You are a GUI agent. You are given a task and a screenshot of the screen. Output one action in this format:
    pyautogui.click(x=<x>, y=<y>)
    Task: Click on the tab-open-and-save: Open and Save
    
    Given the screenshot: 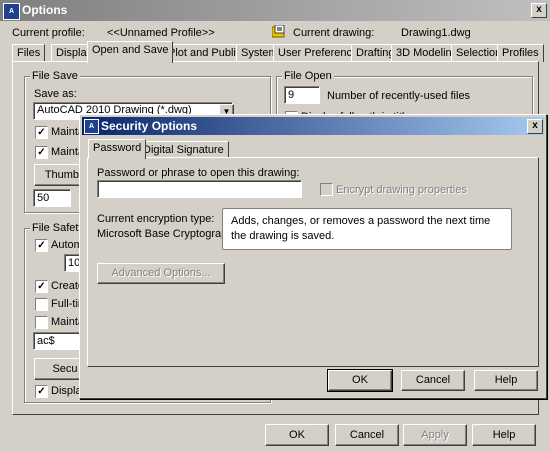 What is the action you would take?
    pyautogui.click(x=130, y=52)
    